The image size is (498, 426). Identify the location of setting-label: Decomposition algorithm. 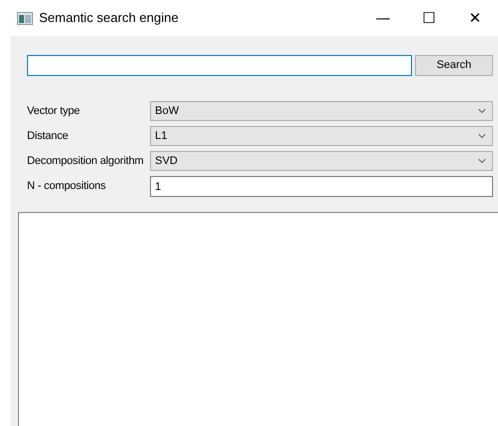
(85, 161).